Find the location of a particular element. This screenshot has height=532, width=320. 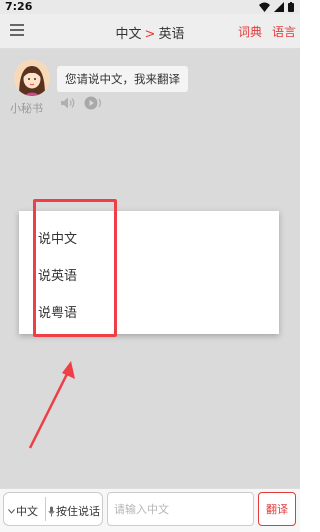

translate-button: 翻译 is located at coordinates (277, 509).